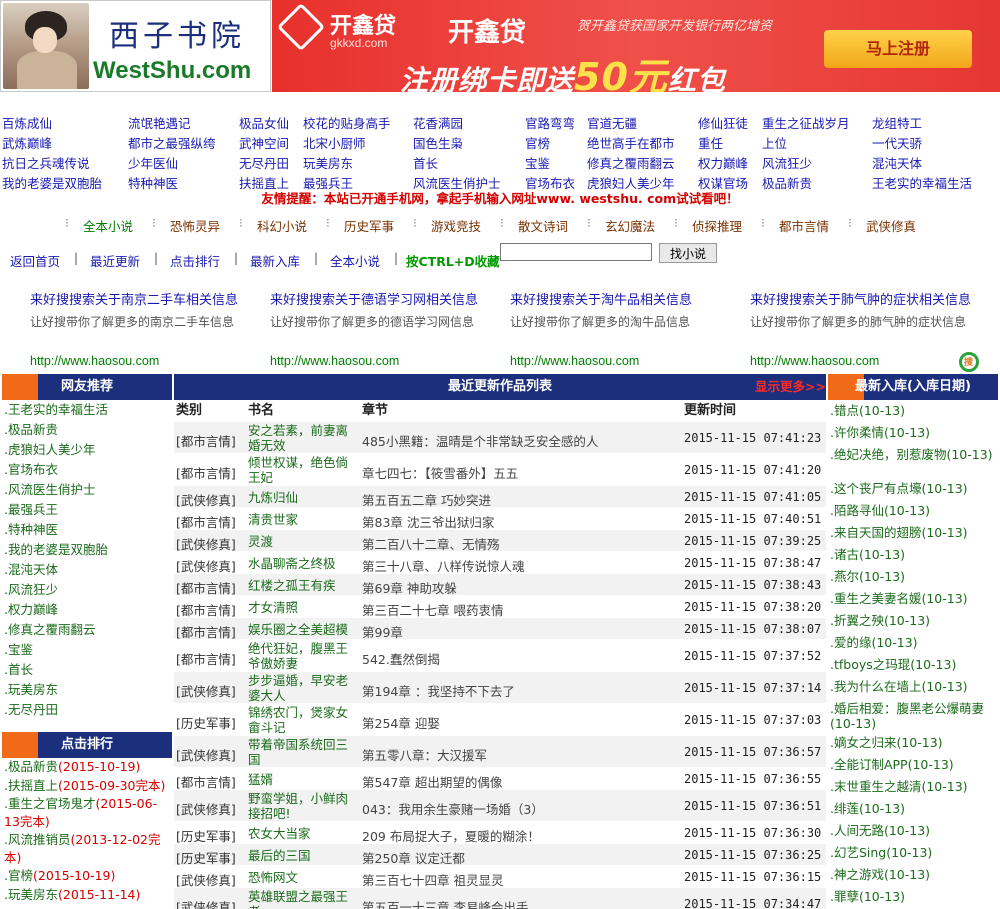 The image size is (1000, 909). I want to click on book-link: 官榜, so click(537, 144).